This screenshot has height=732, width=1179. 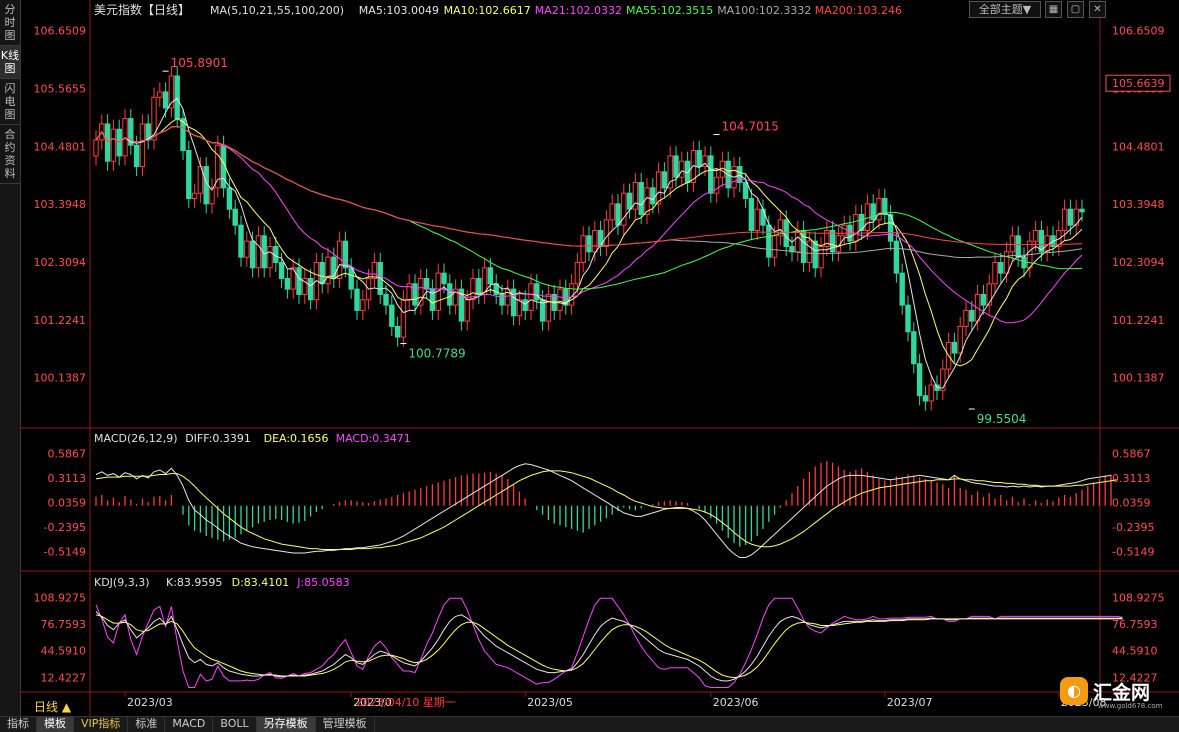 I want to click on macd-legend-1: DIFF:0.3391, so click(x=218, y=438).